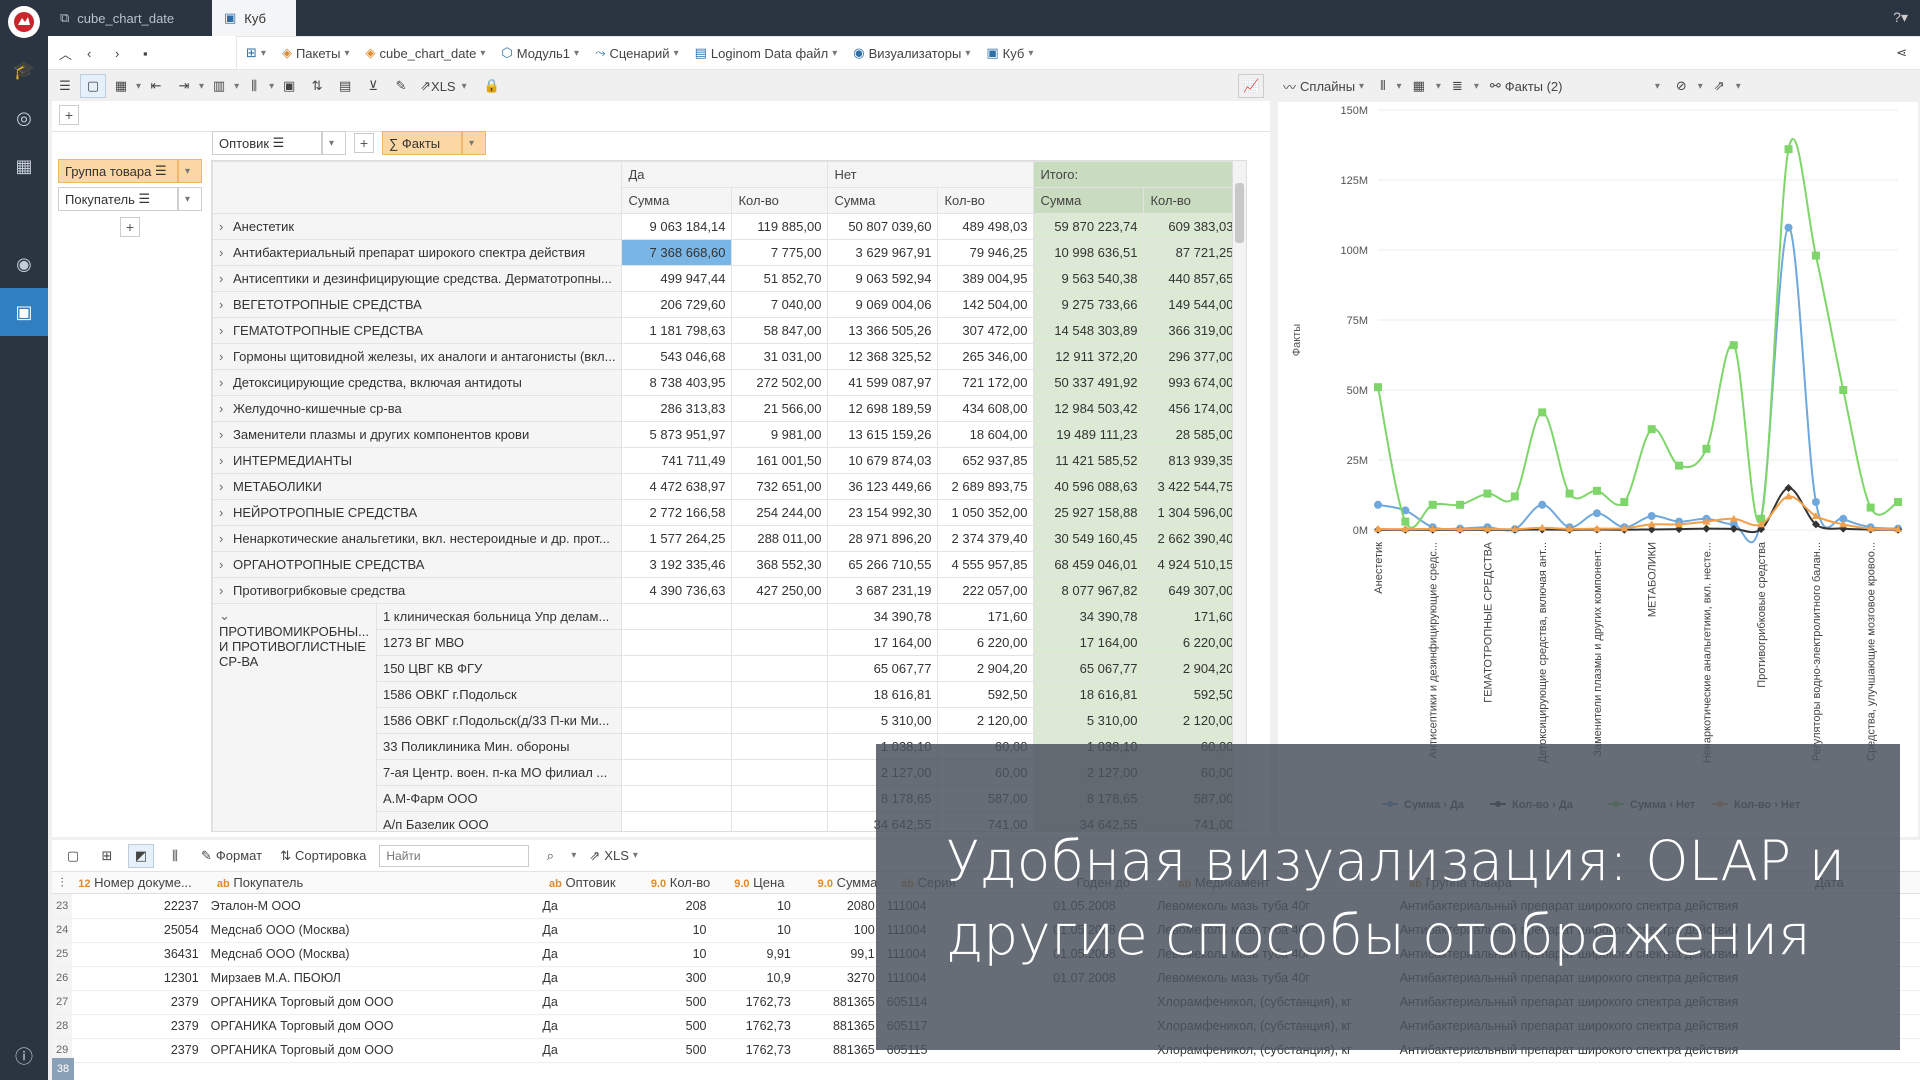 The height and width of the screenshot is (1080, 1920). Describe the element at coordinates (256, 53) in the screenshot. I see `hierarchy-icon: ⊞ ▾` at that location.